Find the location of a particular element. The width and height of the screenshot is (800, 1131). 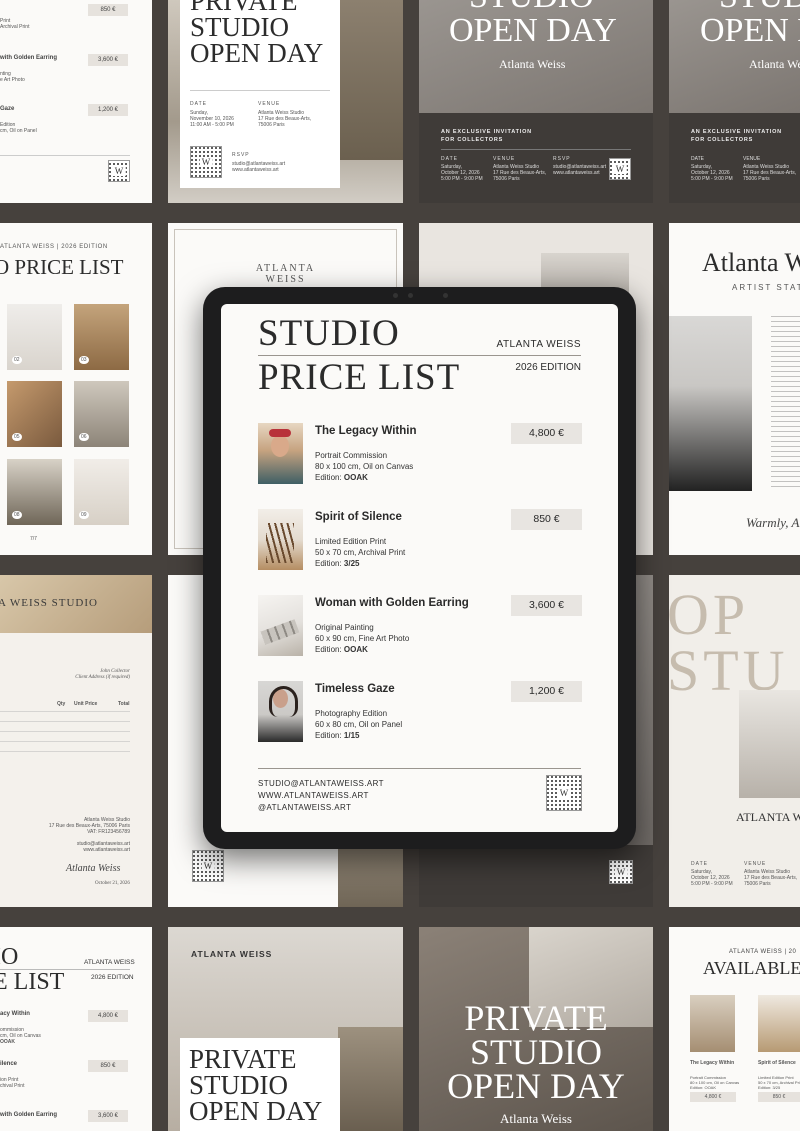

statue-photo is located at coordinates (769, 744).